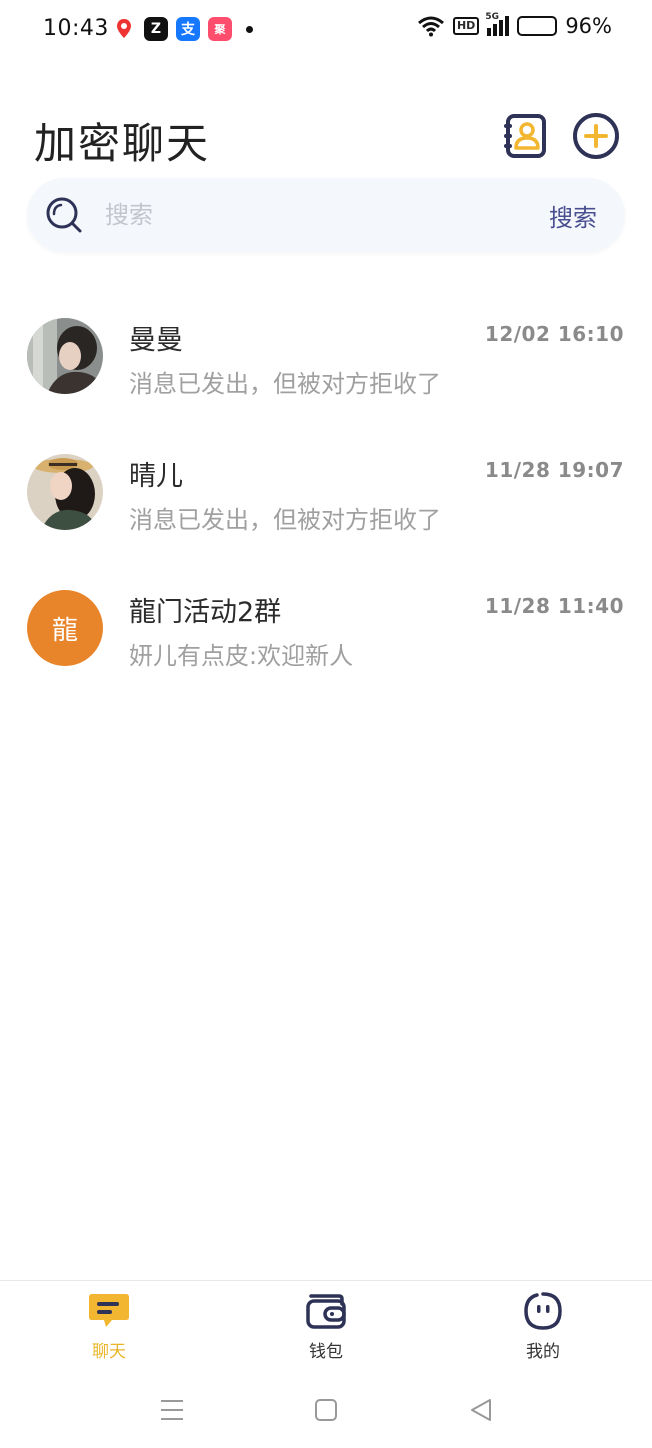 Image resolution: width=652 pixels, height=1448 pixels. What do you see at coordinates (249, 29) in the screenshot?
I see `more-notifications-dot` at bounding box center [249, 29].